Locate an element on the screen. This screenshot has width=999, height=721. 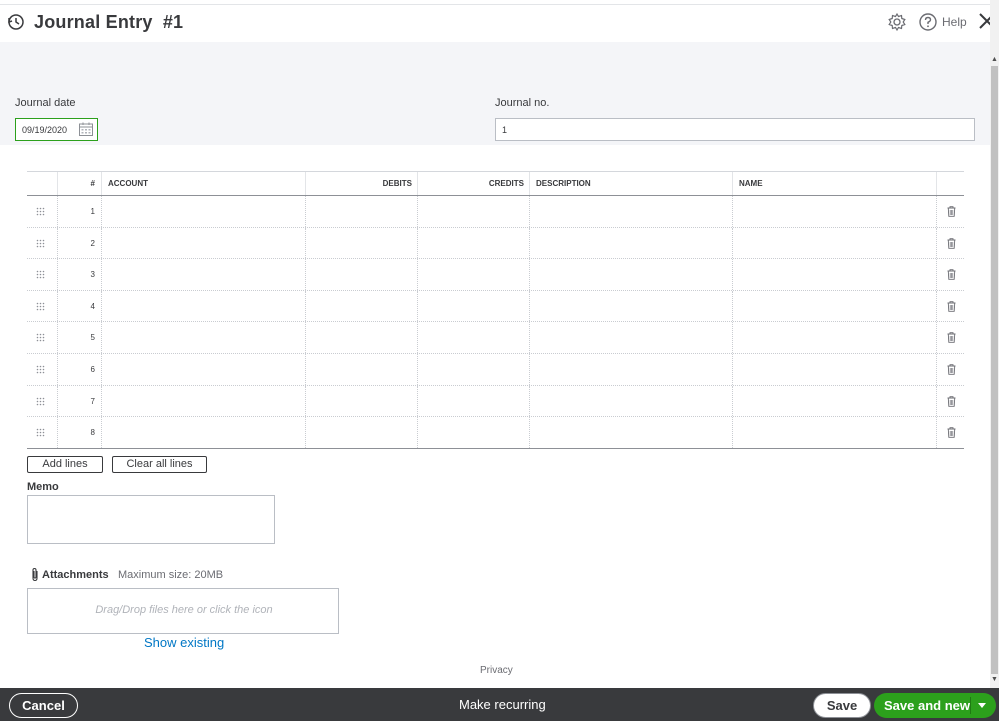
scroll-down-arrow-icon: ▼ is located at coordinates (994, 680).